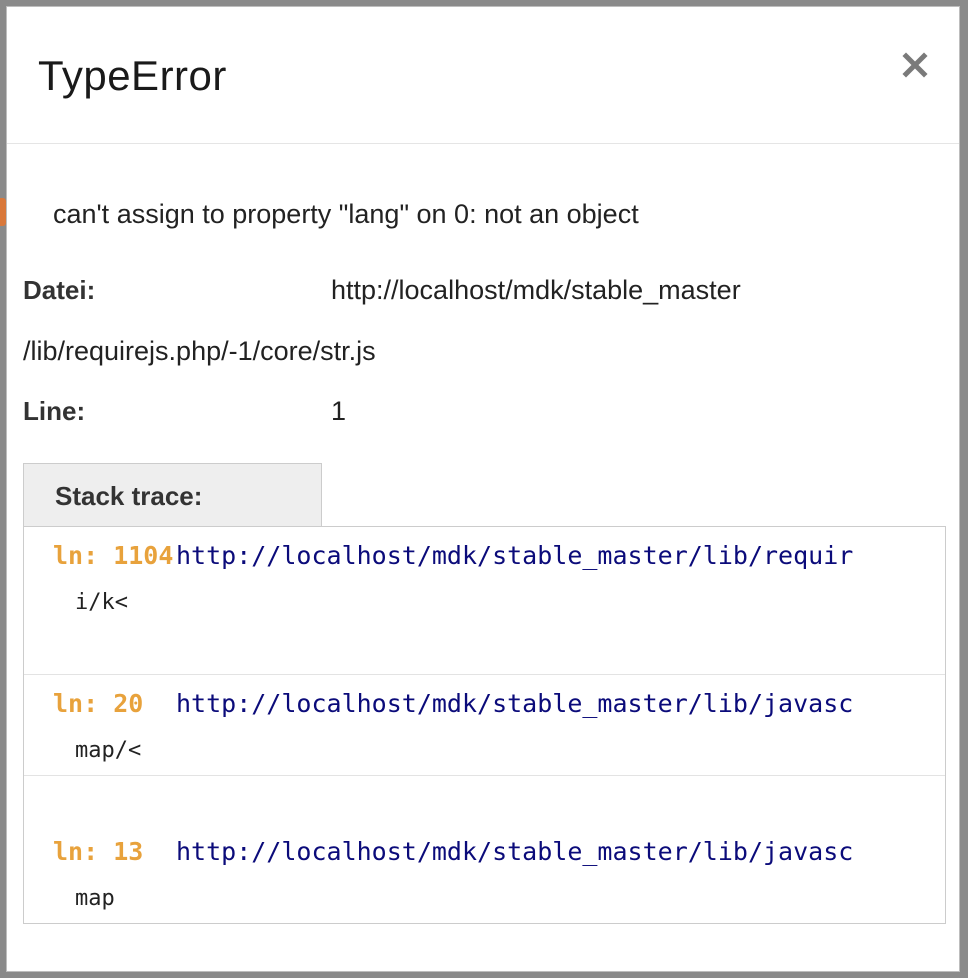 The height and width of the screenshot is (978, 968). I want to click on tab-stack-trace-label: Stack trace:, so click(129, 496).